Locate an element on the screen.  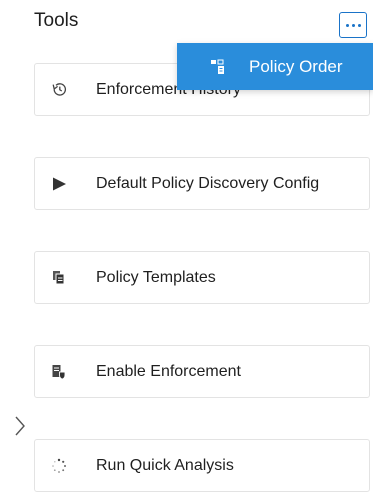
policy-order-icon is located at coordinates (218, 67).